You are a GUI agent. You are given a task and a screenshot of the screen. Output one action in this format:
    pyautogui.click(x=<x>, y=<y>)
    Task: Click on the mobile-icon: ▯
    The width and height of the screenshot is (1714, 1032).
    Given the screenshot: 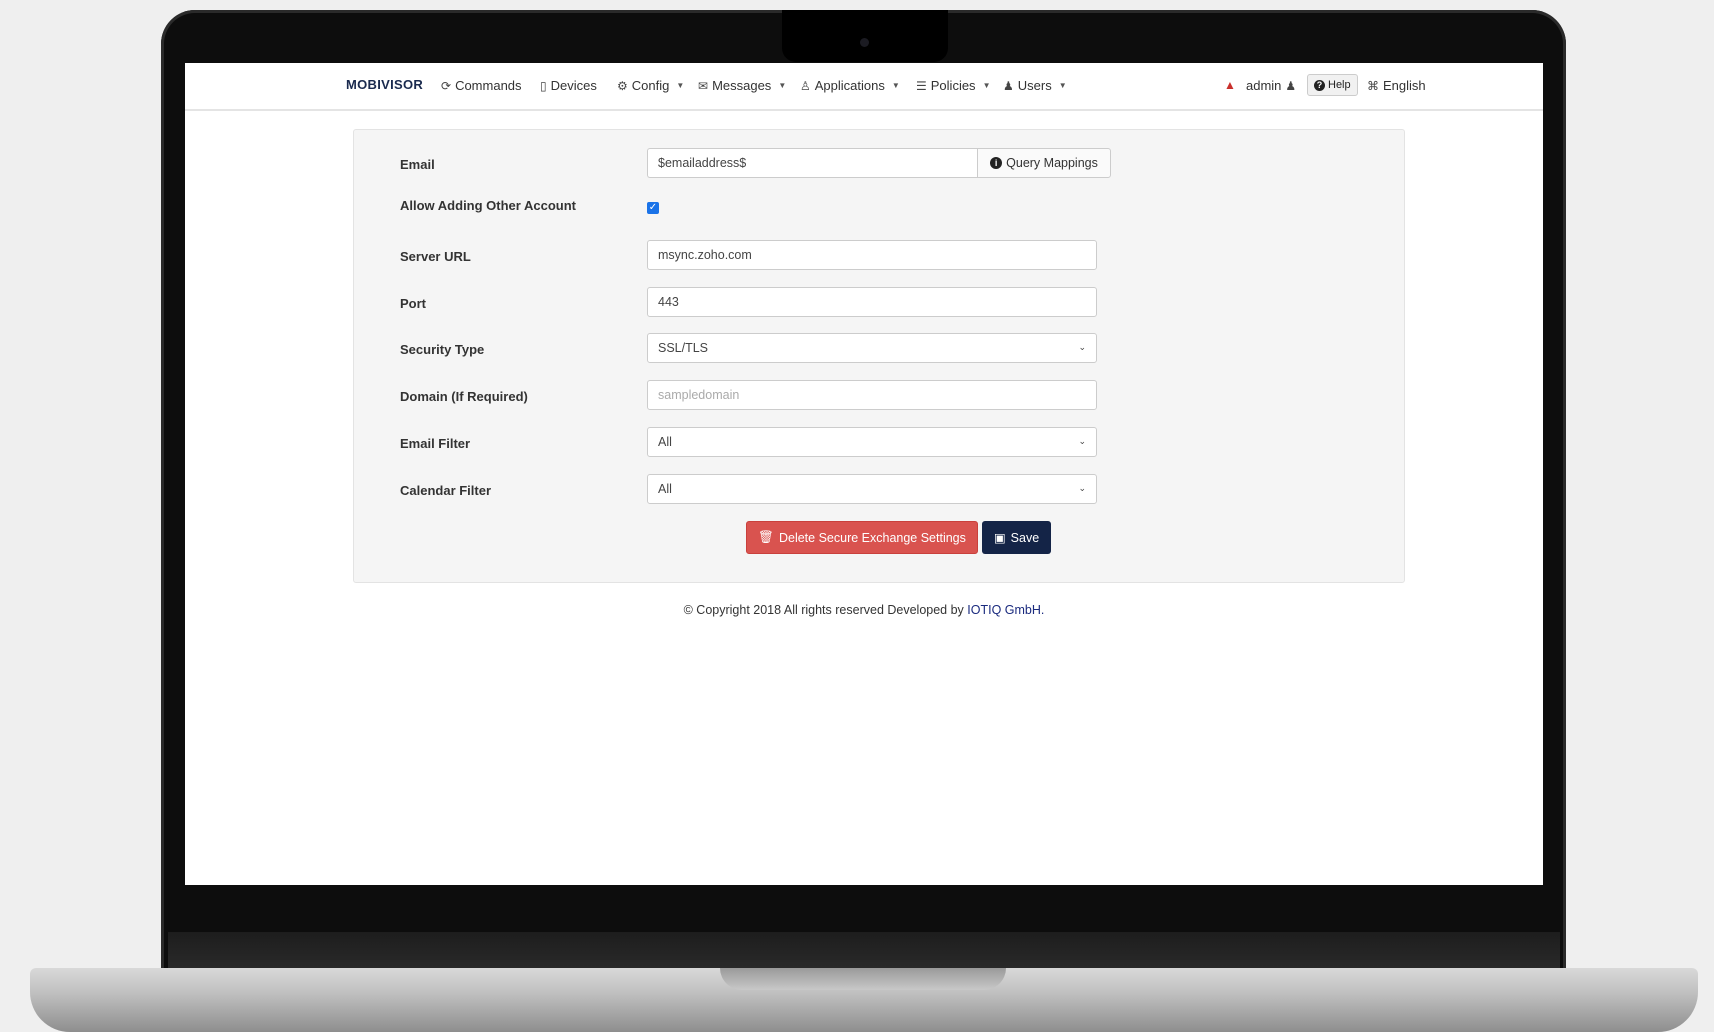 What is the action you would take?
    pyautogui.click(x=543, y=85)
    